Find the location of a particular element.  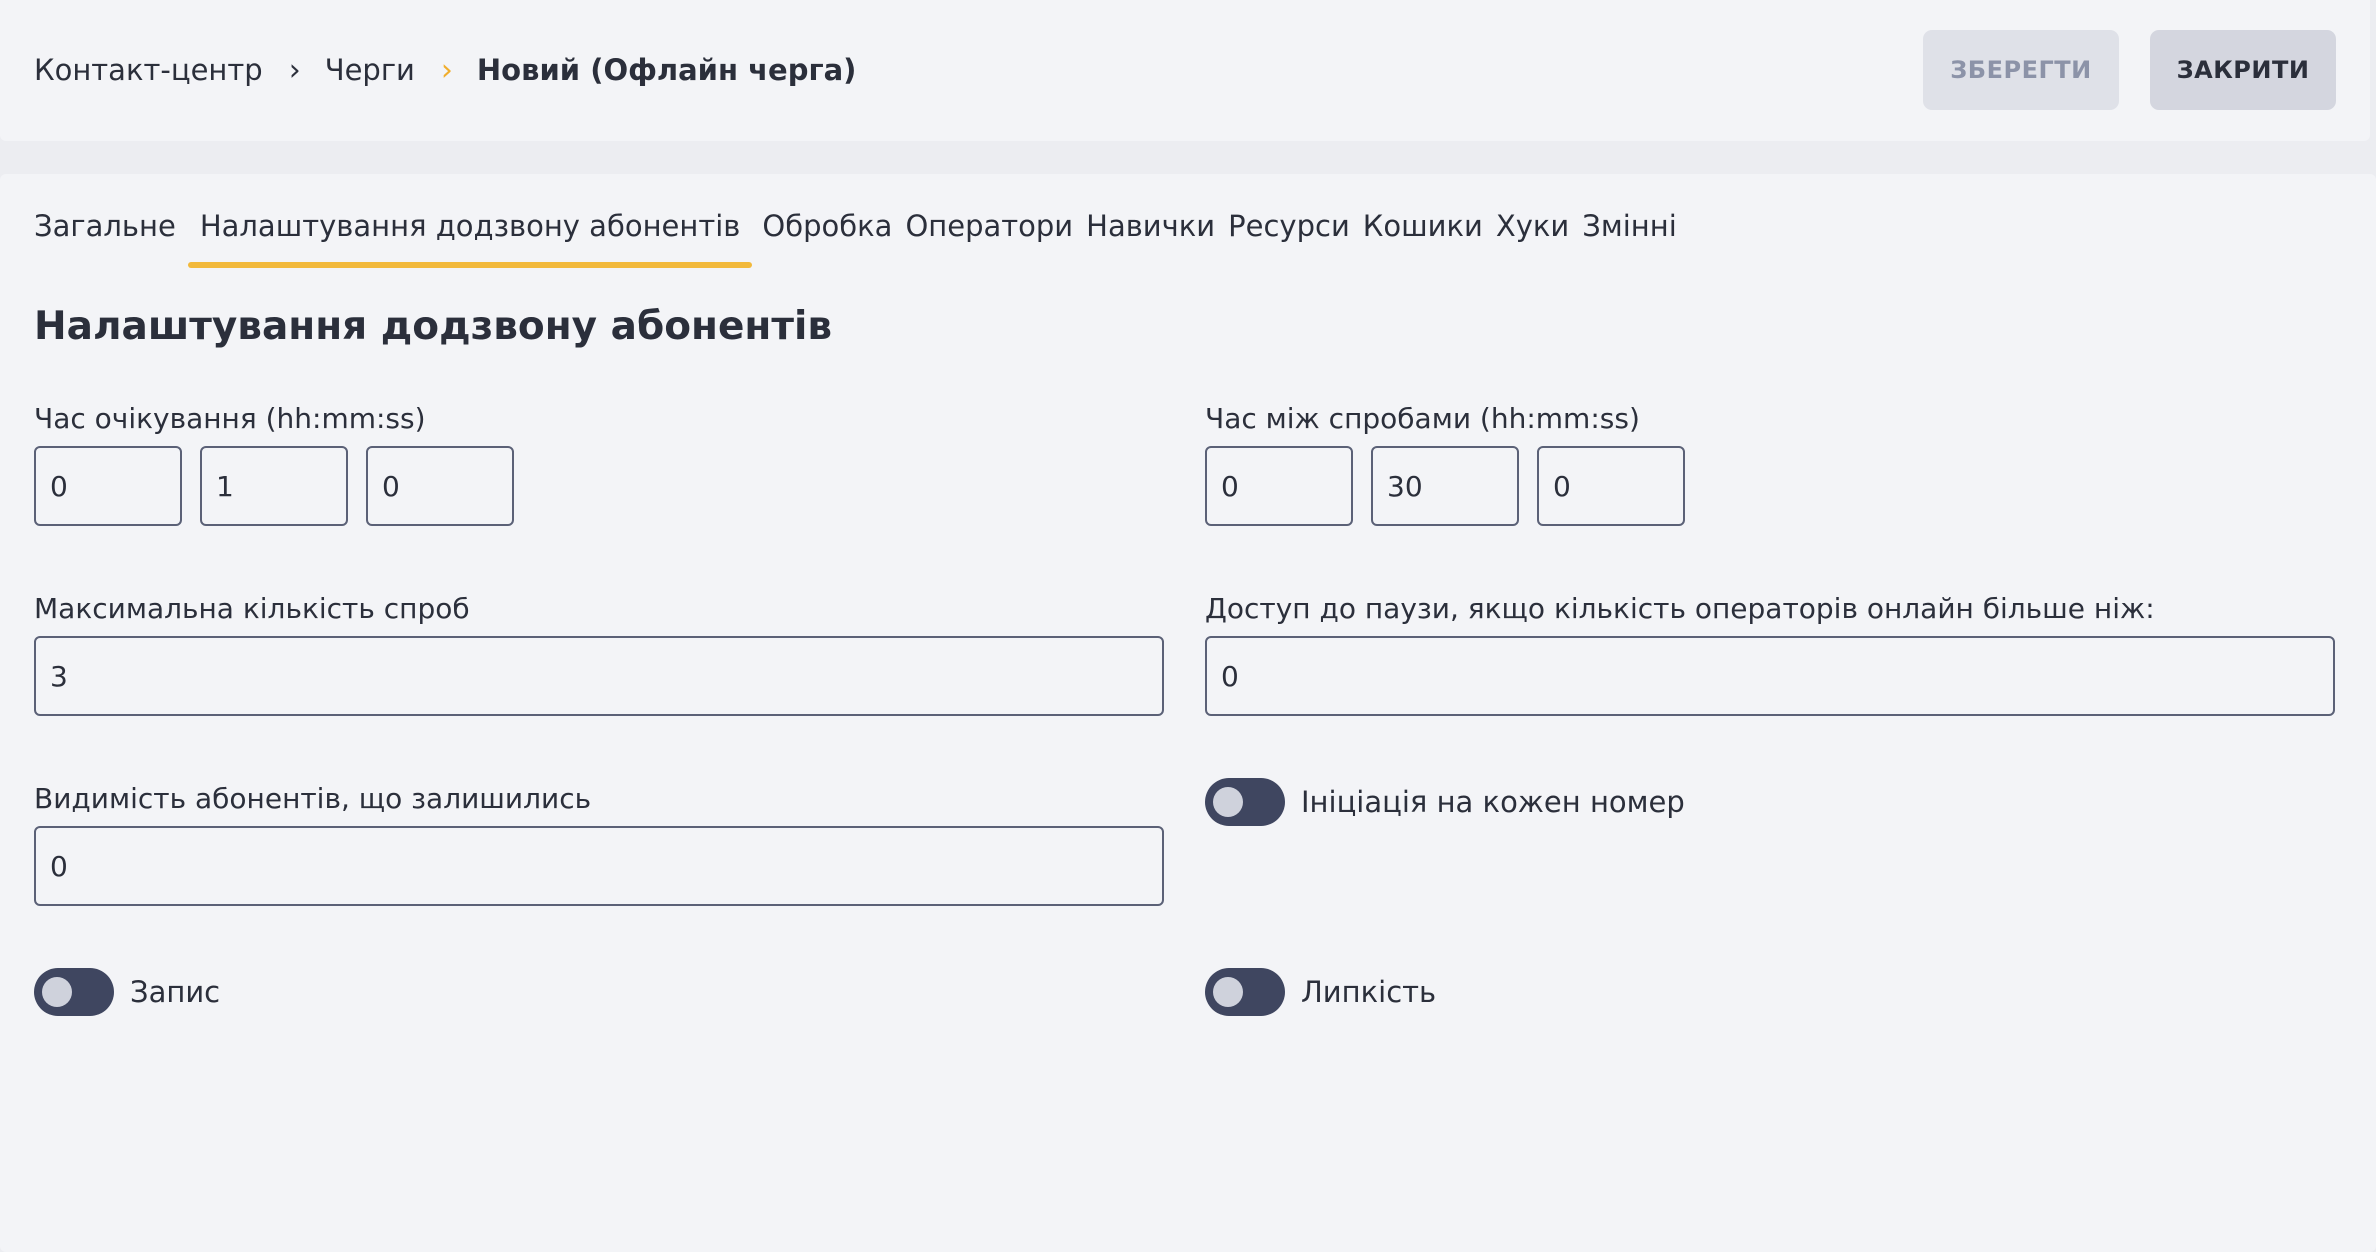

breadcrumb-queues: Черги is located at coordinates (370, 70).